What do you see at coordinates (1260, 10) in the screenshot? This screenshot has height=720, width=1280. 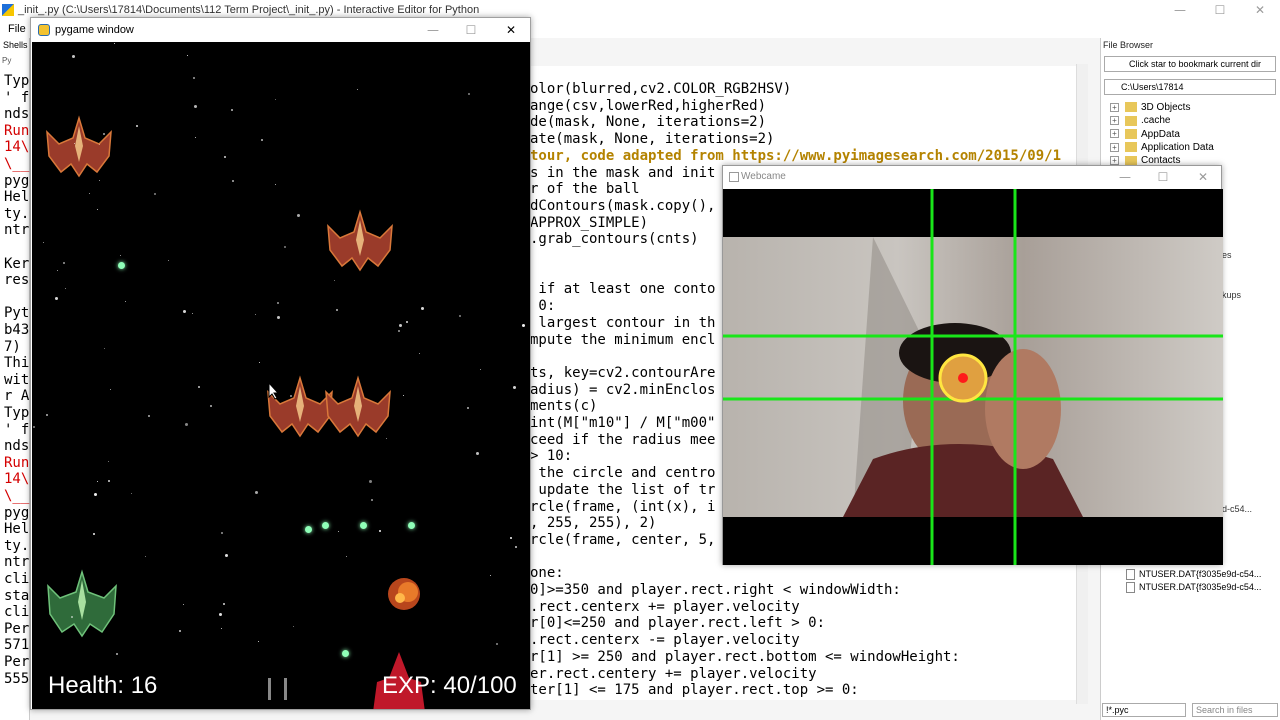 I see `ide-close-button: ✕` at bounding box center [1260, 10].